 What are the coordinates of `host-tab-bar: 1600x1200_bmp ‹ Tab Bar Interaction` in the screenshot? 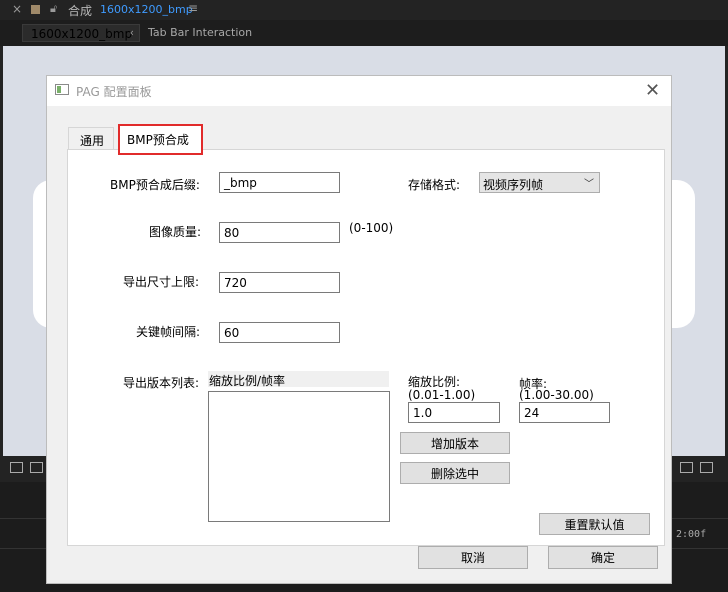 It's located at (364, 33).